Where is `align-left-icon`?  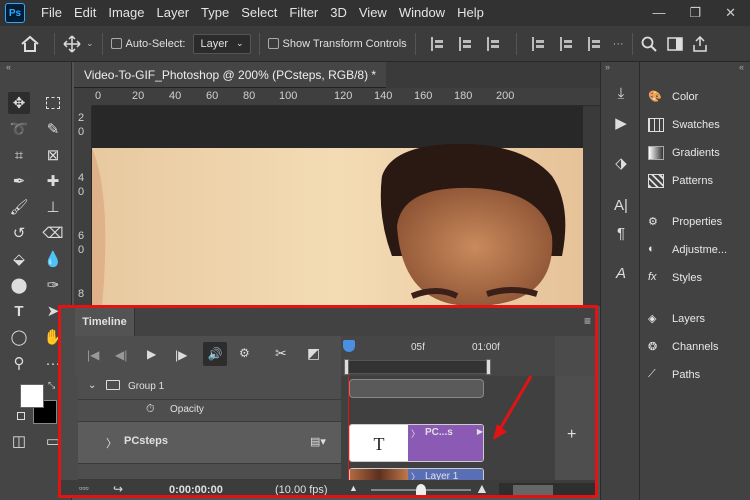 align-left-icon is located at coordinates (437, 43).